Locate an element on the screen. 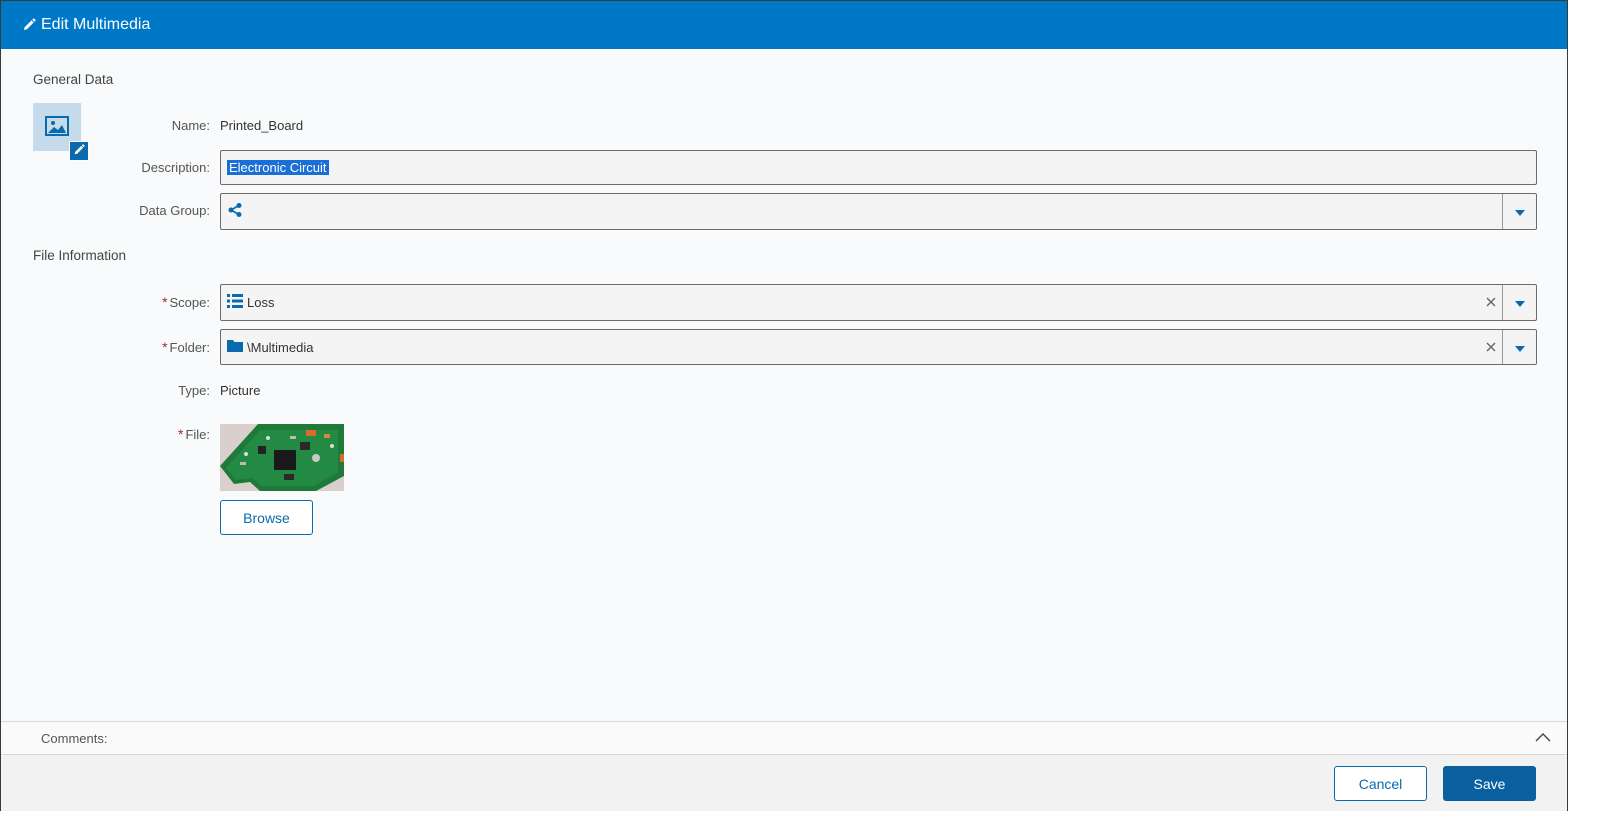 This screenshot has width=1619, height=837. file-preview-image is located at coordinates (282, 457).